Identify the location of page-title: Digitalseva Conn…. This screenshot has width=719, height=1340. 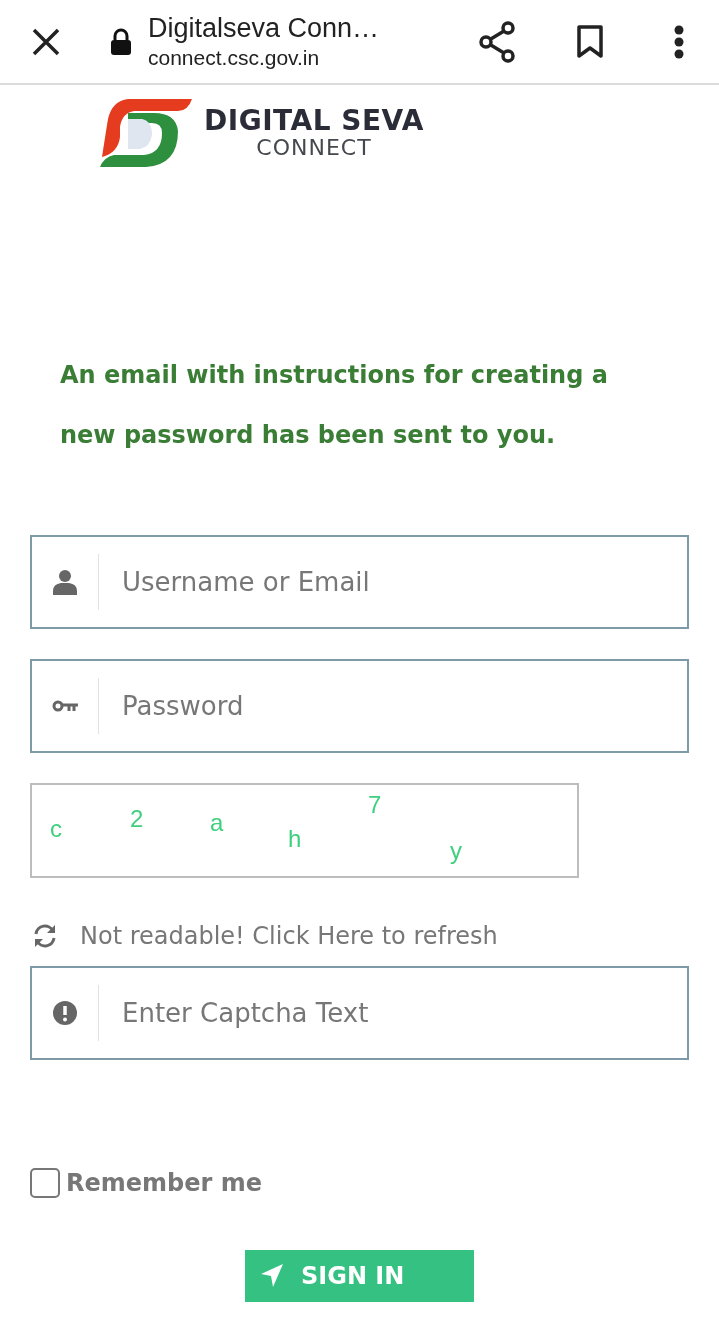
(264, 27).